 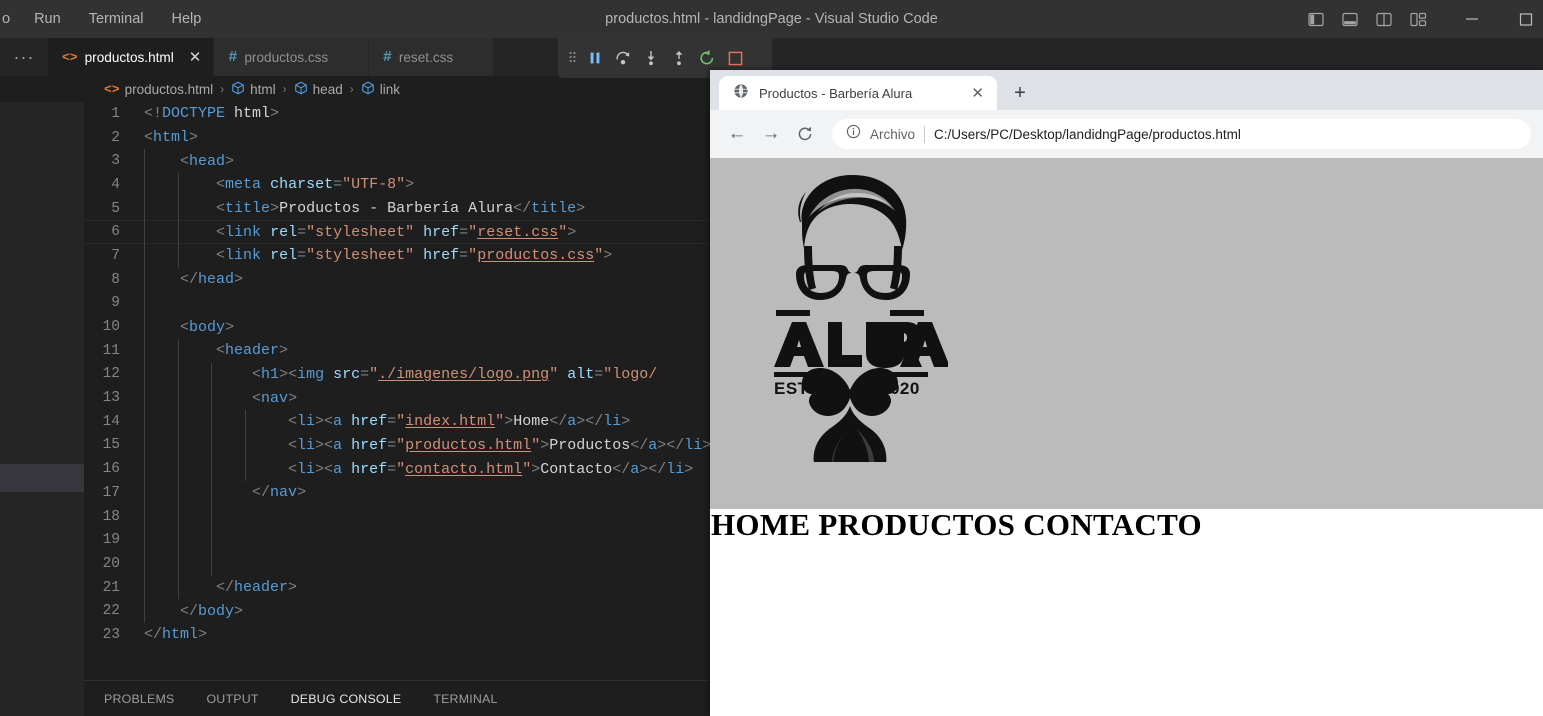 What do you see at coordinates (129, 57) in the screenshot?
I see `tab-label: productos.html` at bounding box center [129, 57].